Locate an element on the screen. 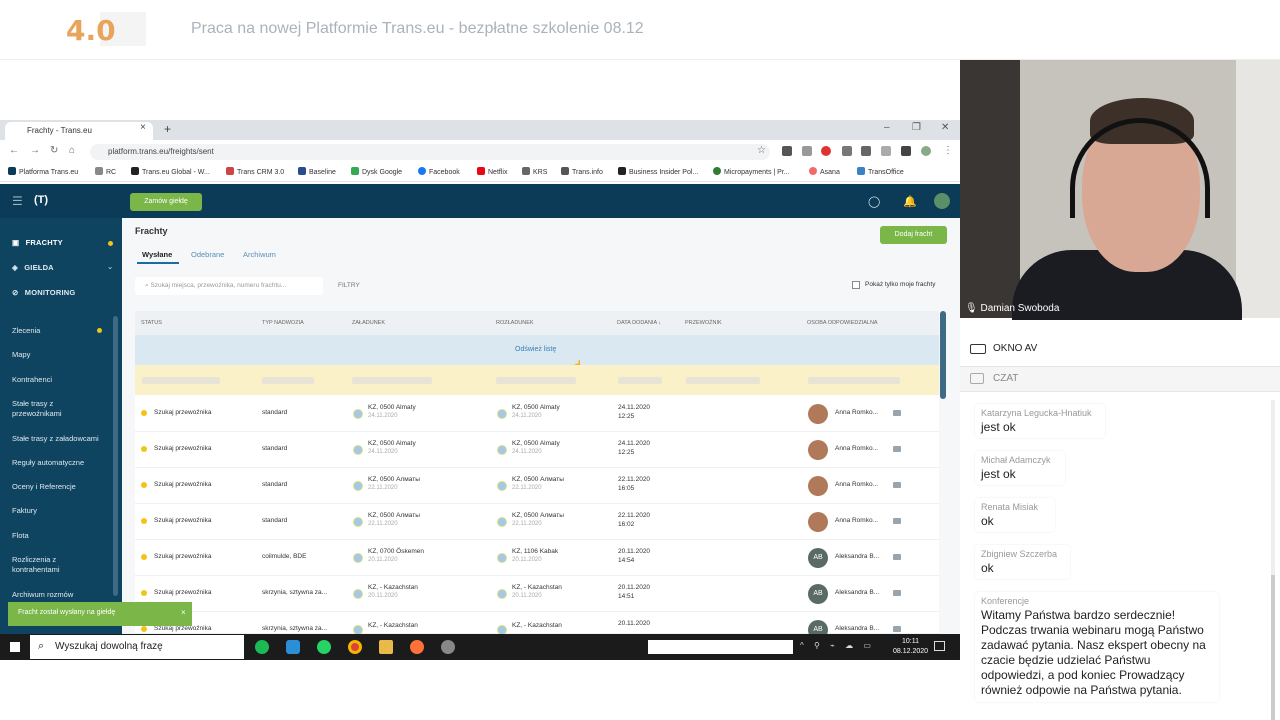 This screenshot has height=720, width=1280. user-avatar-icon is located at coordinates (942, 201).